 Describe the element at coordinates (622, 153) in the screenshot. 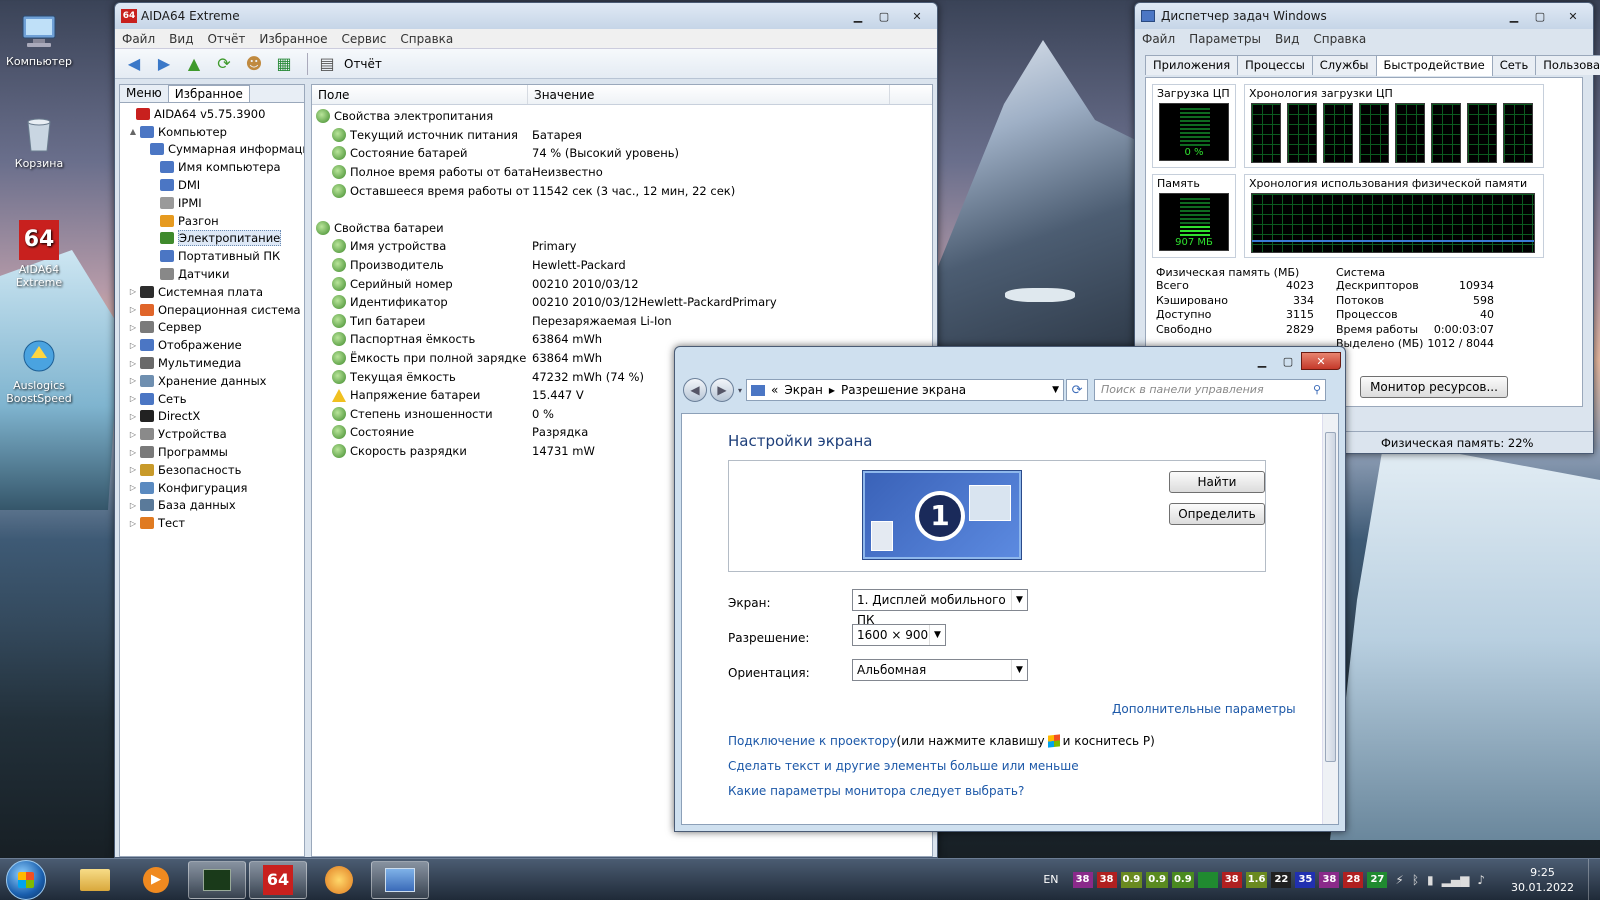

I see `grid-row: Состояние батарей 74 % (Высокий уровень)` at that location.